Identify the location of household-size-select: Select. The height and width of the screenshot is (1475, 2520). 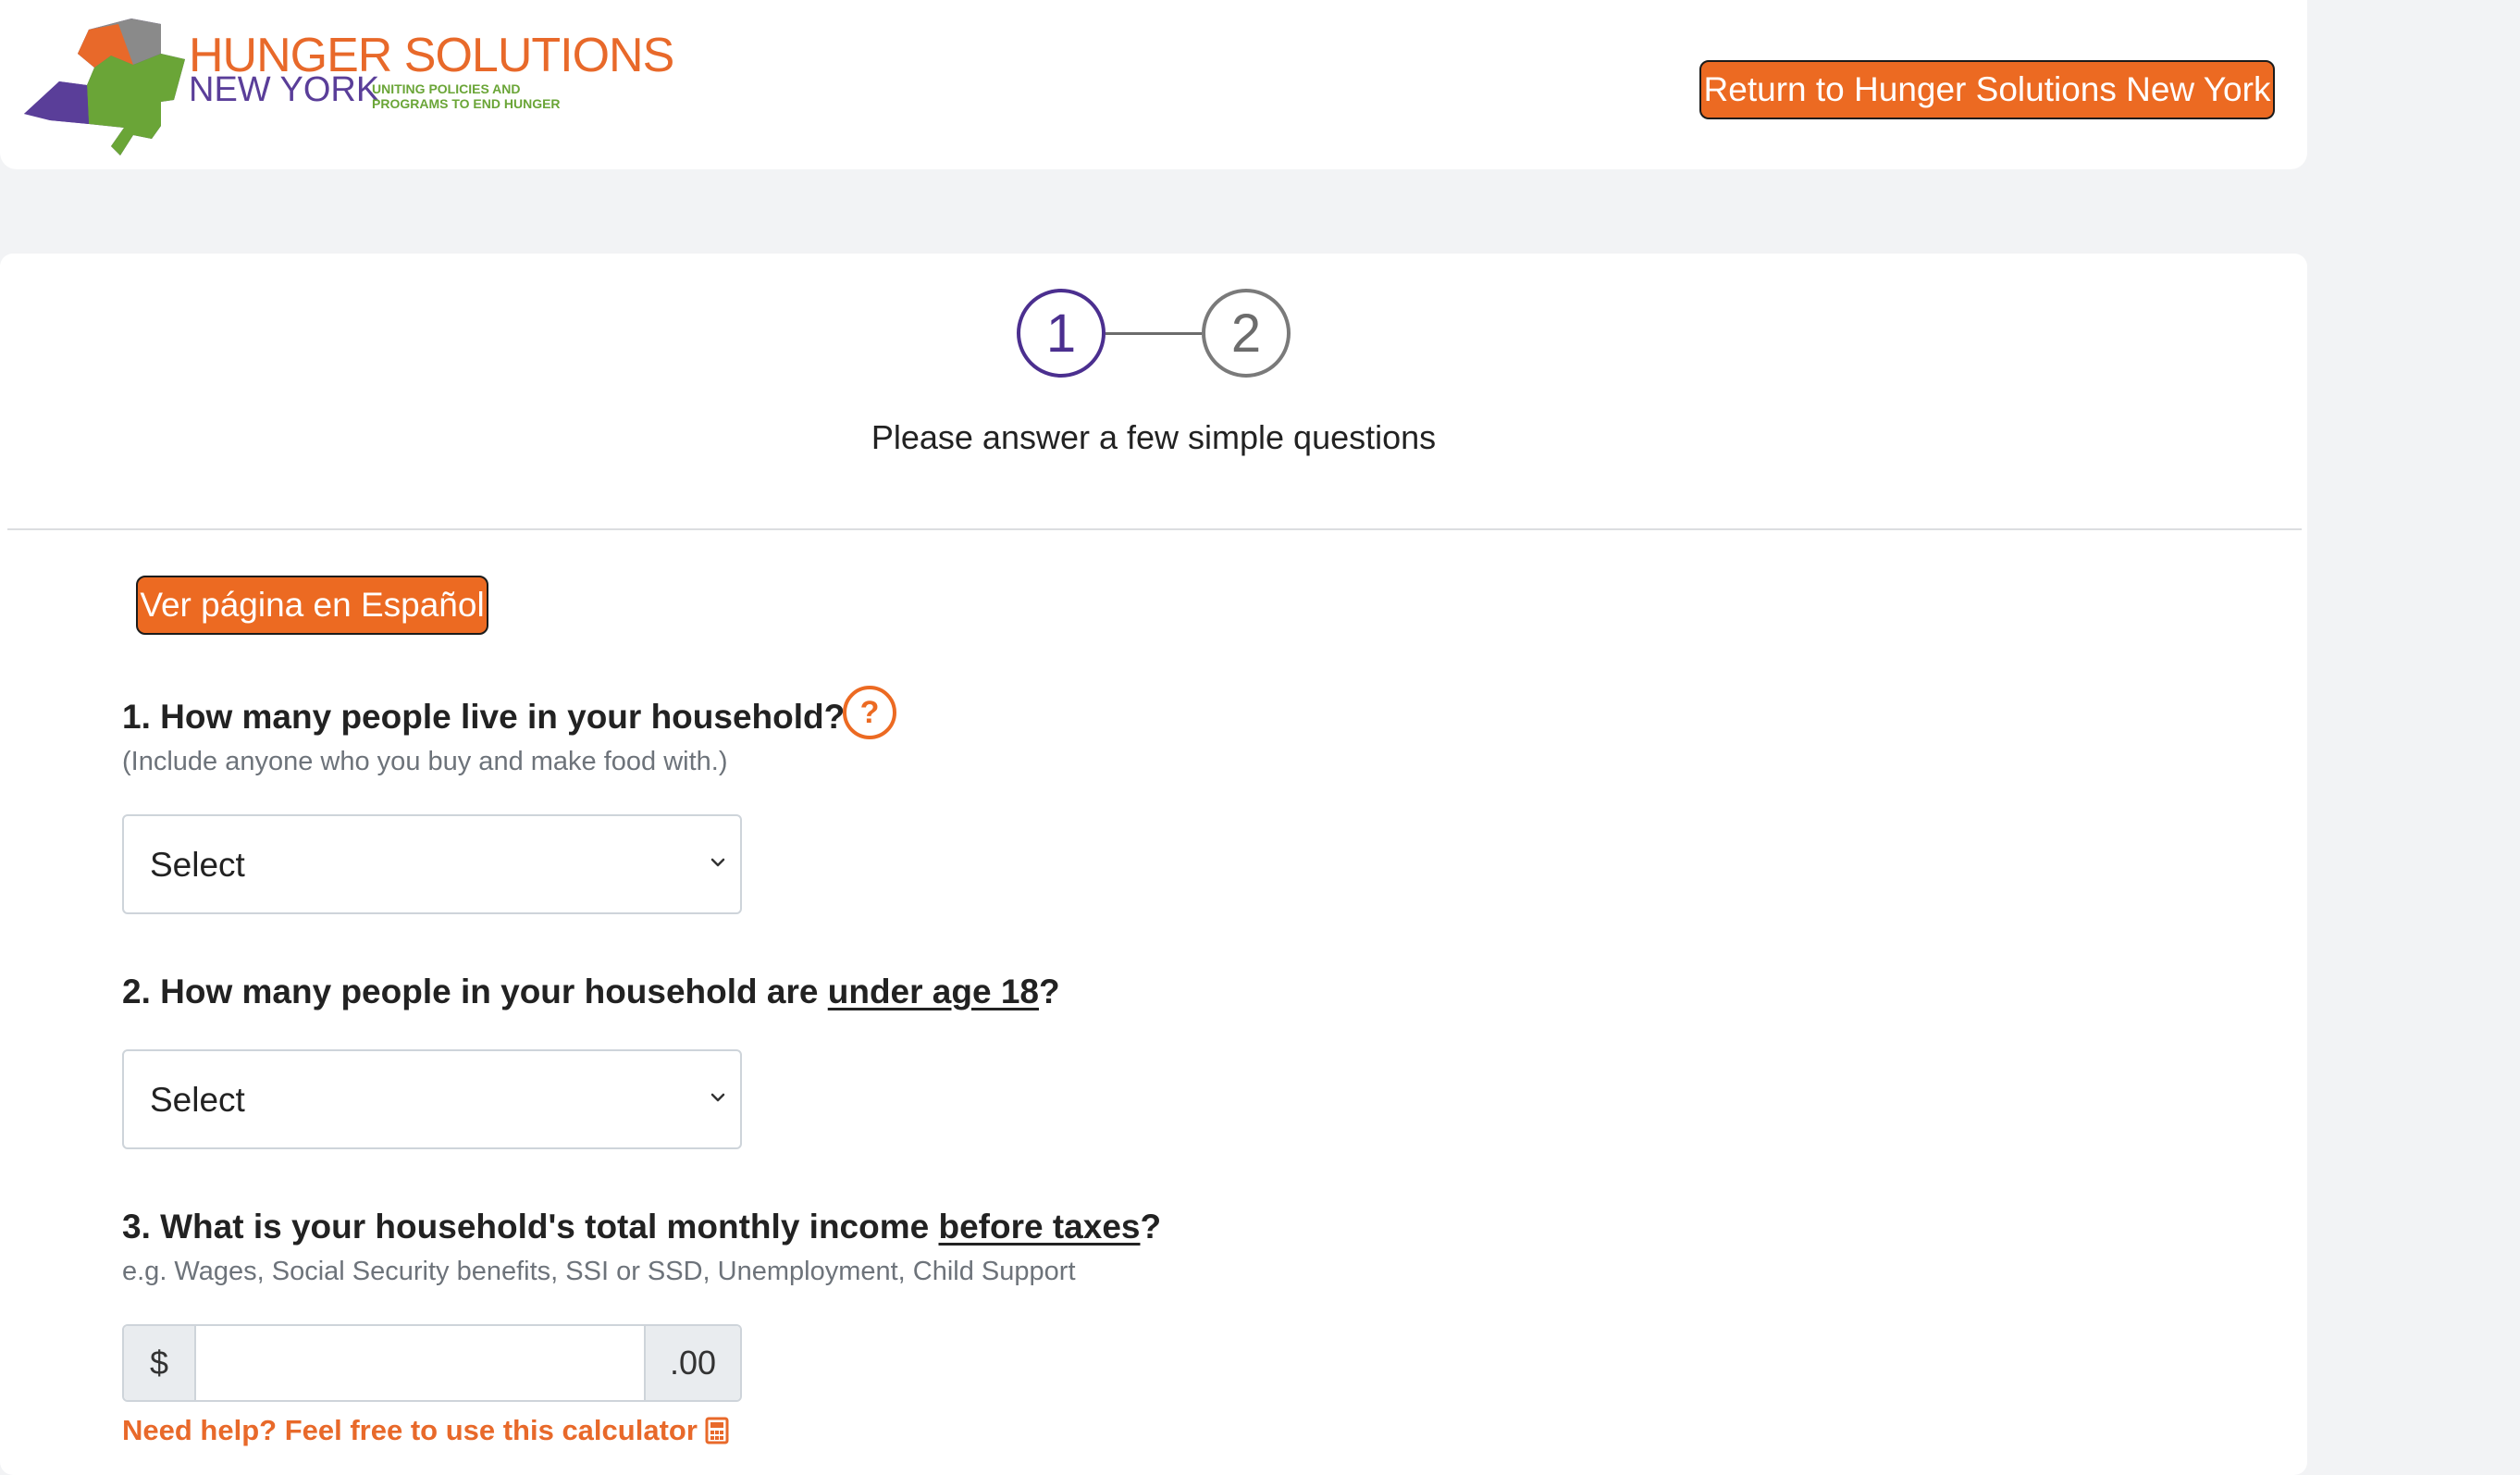
(432, 864).